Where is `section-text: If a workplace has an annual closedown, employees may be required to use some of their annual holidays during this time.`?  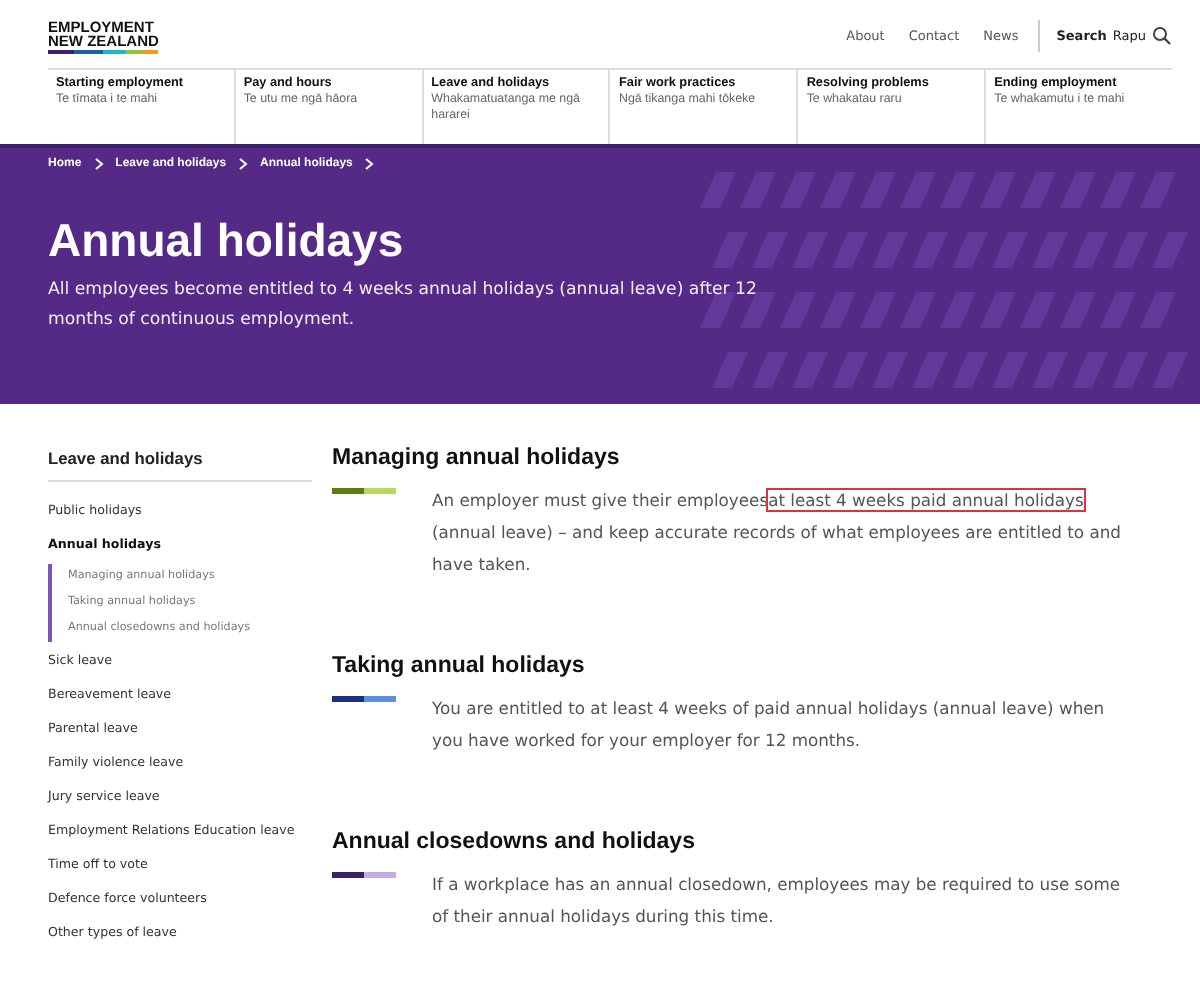 section-text: If a workplace has an annual closedown, employees may be required to use some of their annual holidays during this time. is located at coordinates (777, 901).